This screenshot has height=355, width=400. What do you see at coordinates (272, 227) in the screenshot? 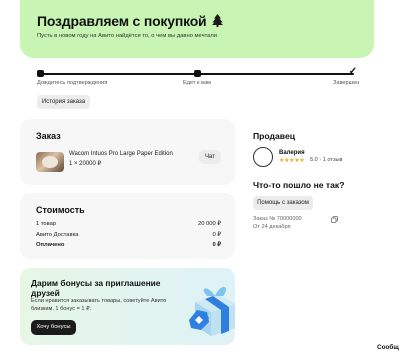
I see `order-date: От 24 декабря` at bounding box center [272, 227].